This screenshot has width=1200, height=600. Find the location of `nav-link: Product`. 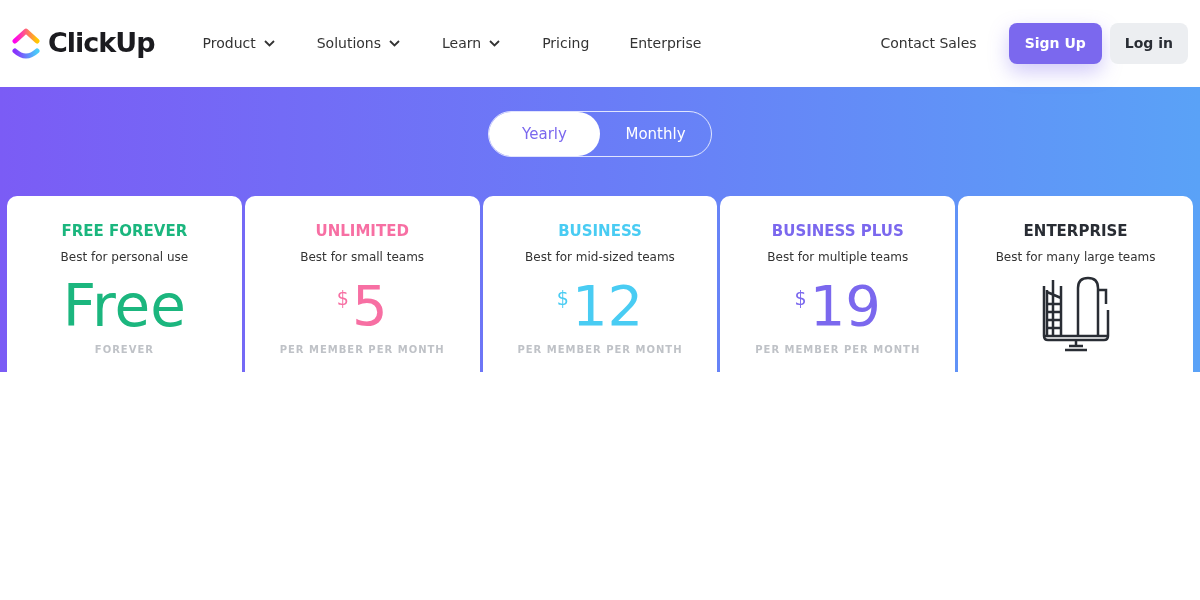

nav-link: Product is located at coordinates (238, 43).